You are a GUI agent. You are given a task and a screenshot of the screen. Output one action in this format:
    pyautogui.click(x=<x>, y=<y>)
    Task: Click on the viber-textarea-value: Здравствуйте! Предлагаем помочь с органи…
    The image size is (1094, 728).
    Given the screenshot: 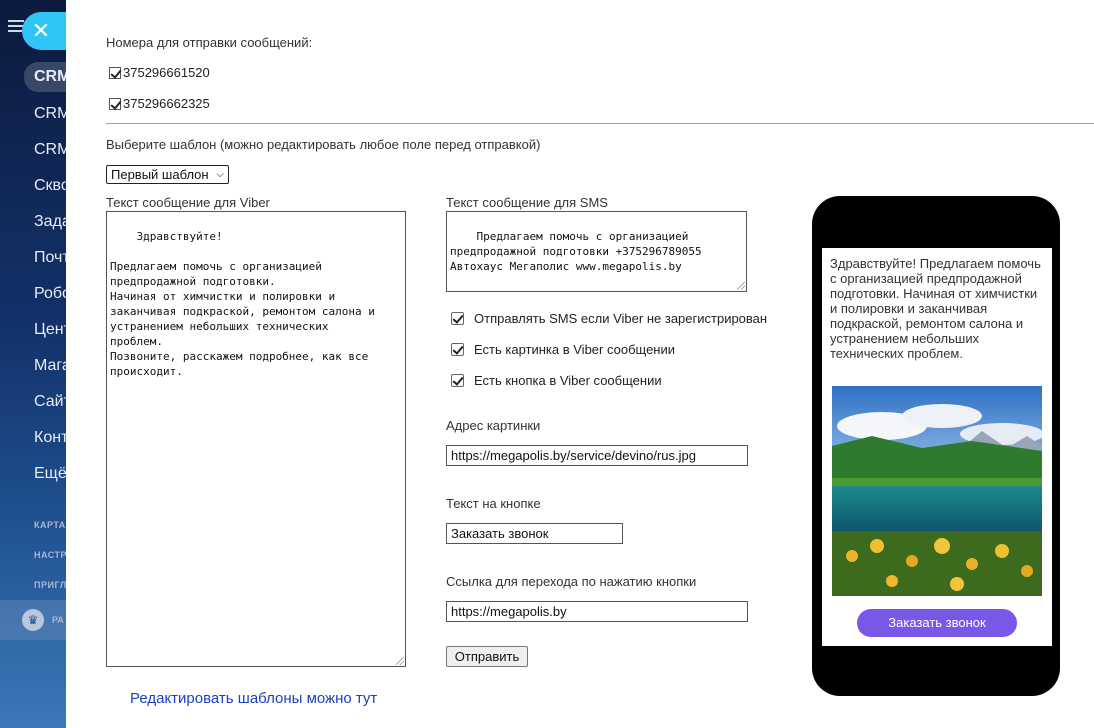 What is the action you would take?
    pyautogui.click(x=242, y=304)
    